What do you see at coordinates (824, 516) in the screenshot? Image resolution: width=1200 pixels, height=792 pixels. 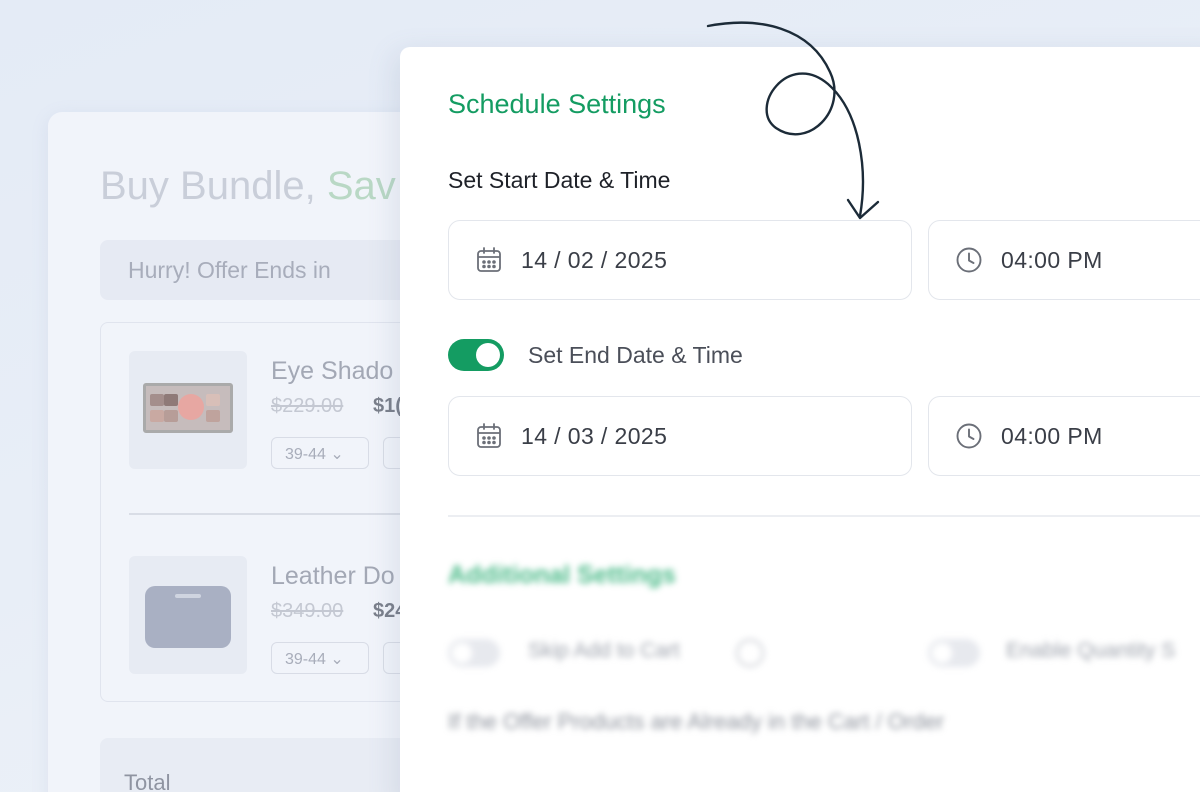 I see `section-divider` at bounding box center [824, 516].